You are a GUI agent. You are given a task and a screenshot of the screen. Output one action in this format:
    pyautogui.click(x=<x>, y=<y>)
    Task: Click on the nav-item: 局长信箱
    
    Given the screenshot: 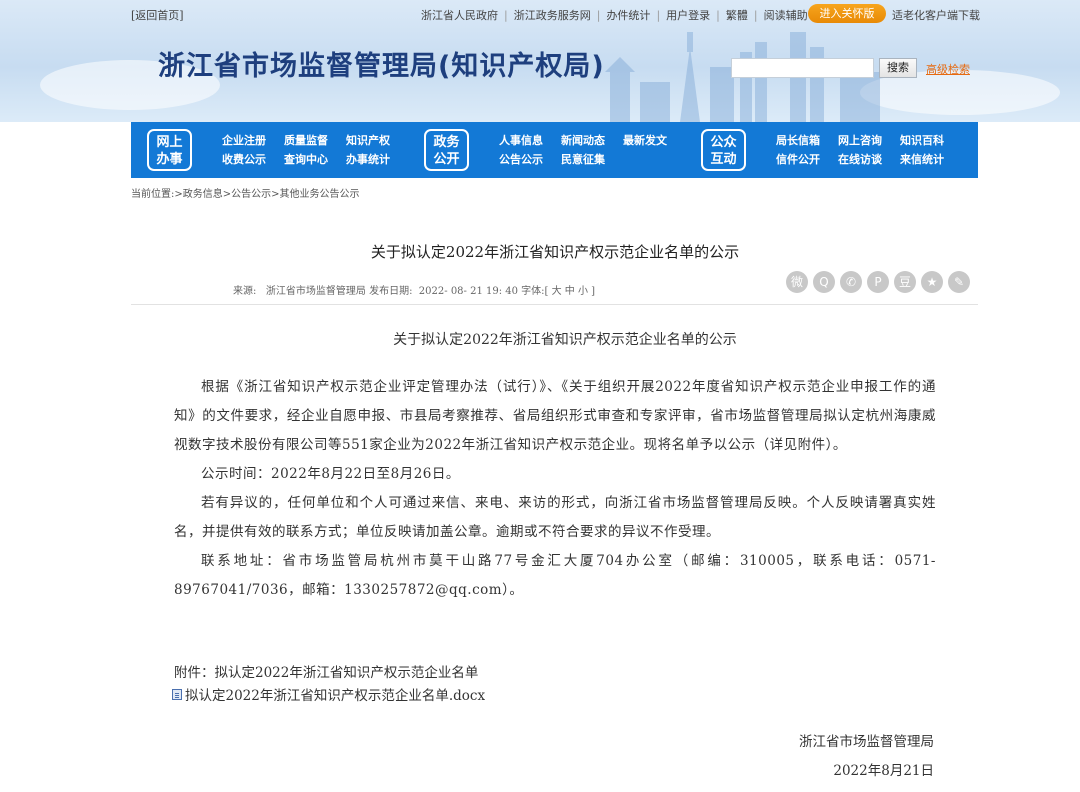 What is the action you would take?
    pyautogui.click(x=798, y=140)
    